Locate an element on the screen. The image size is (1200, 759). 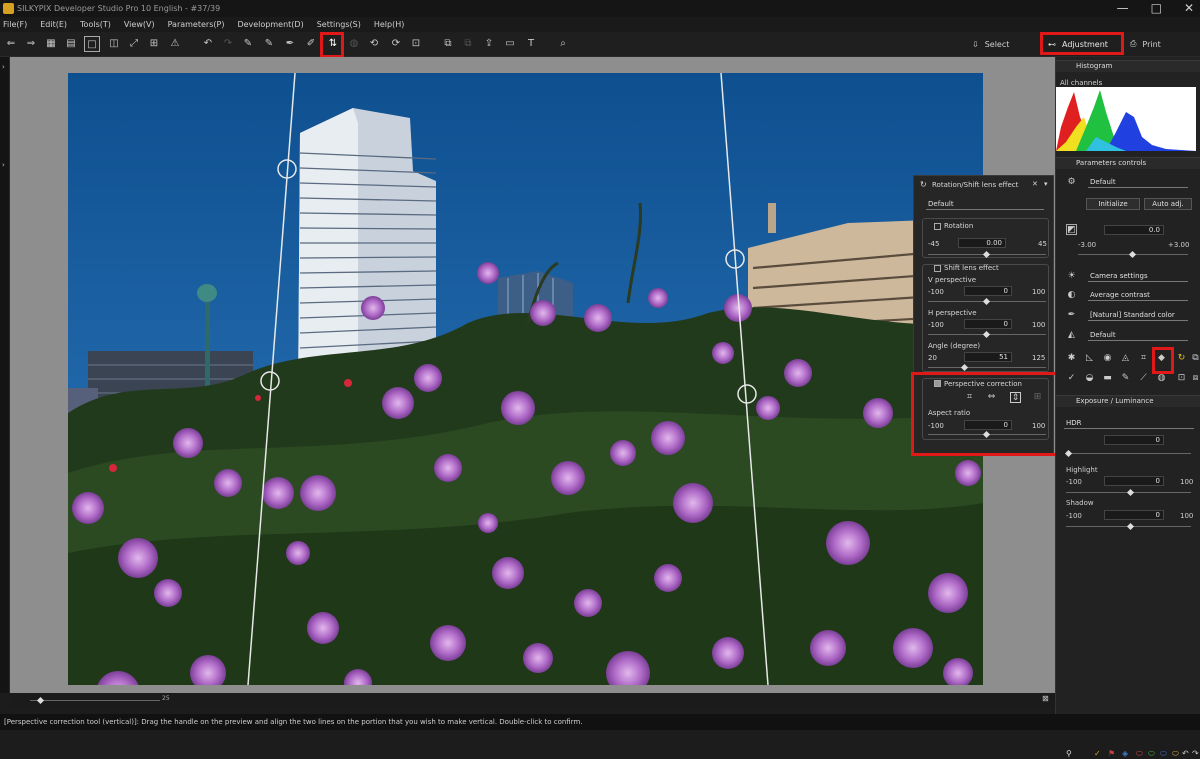
tool-icon: ◉ is located at coordinates (1107, 358).